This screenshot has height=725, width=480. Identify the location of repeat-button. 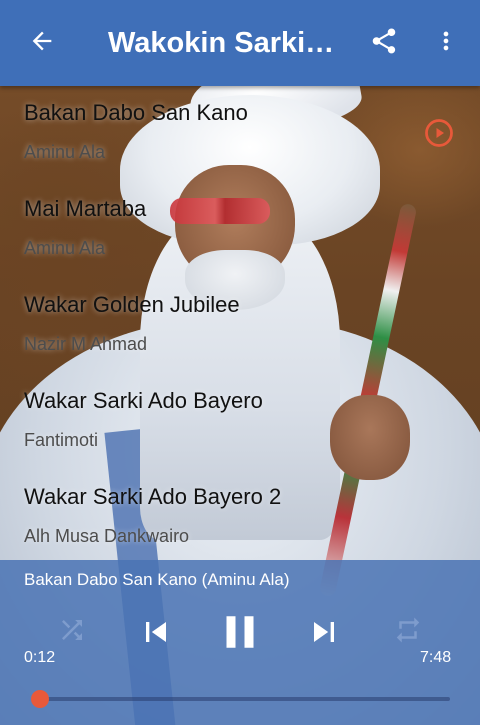
(408, 632).